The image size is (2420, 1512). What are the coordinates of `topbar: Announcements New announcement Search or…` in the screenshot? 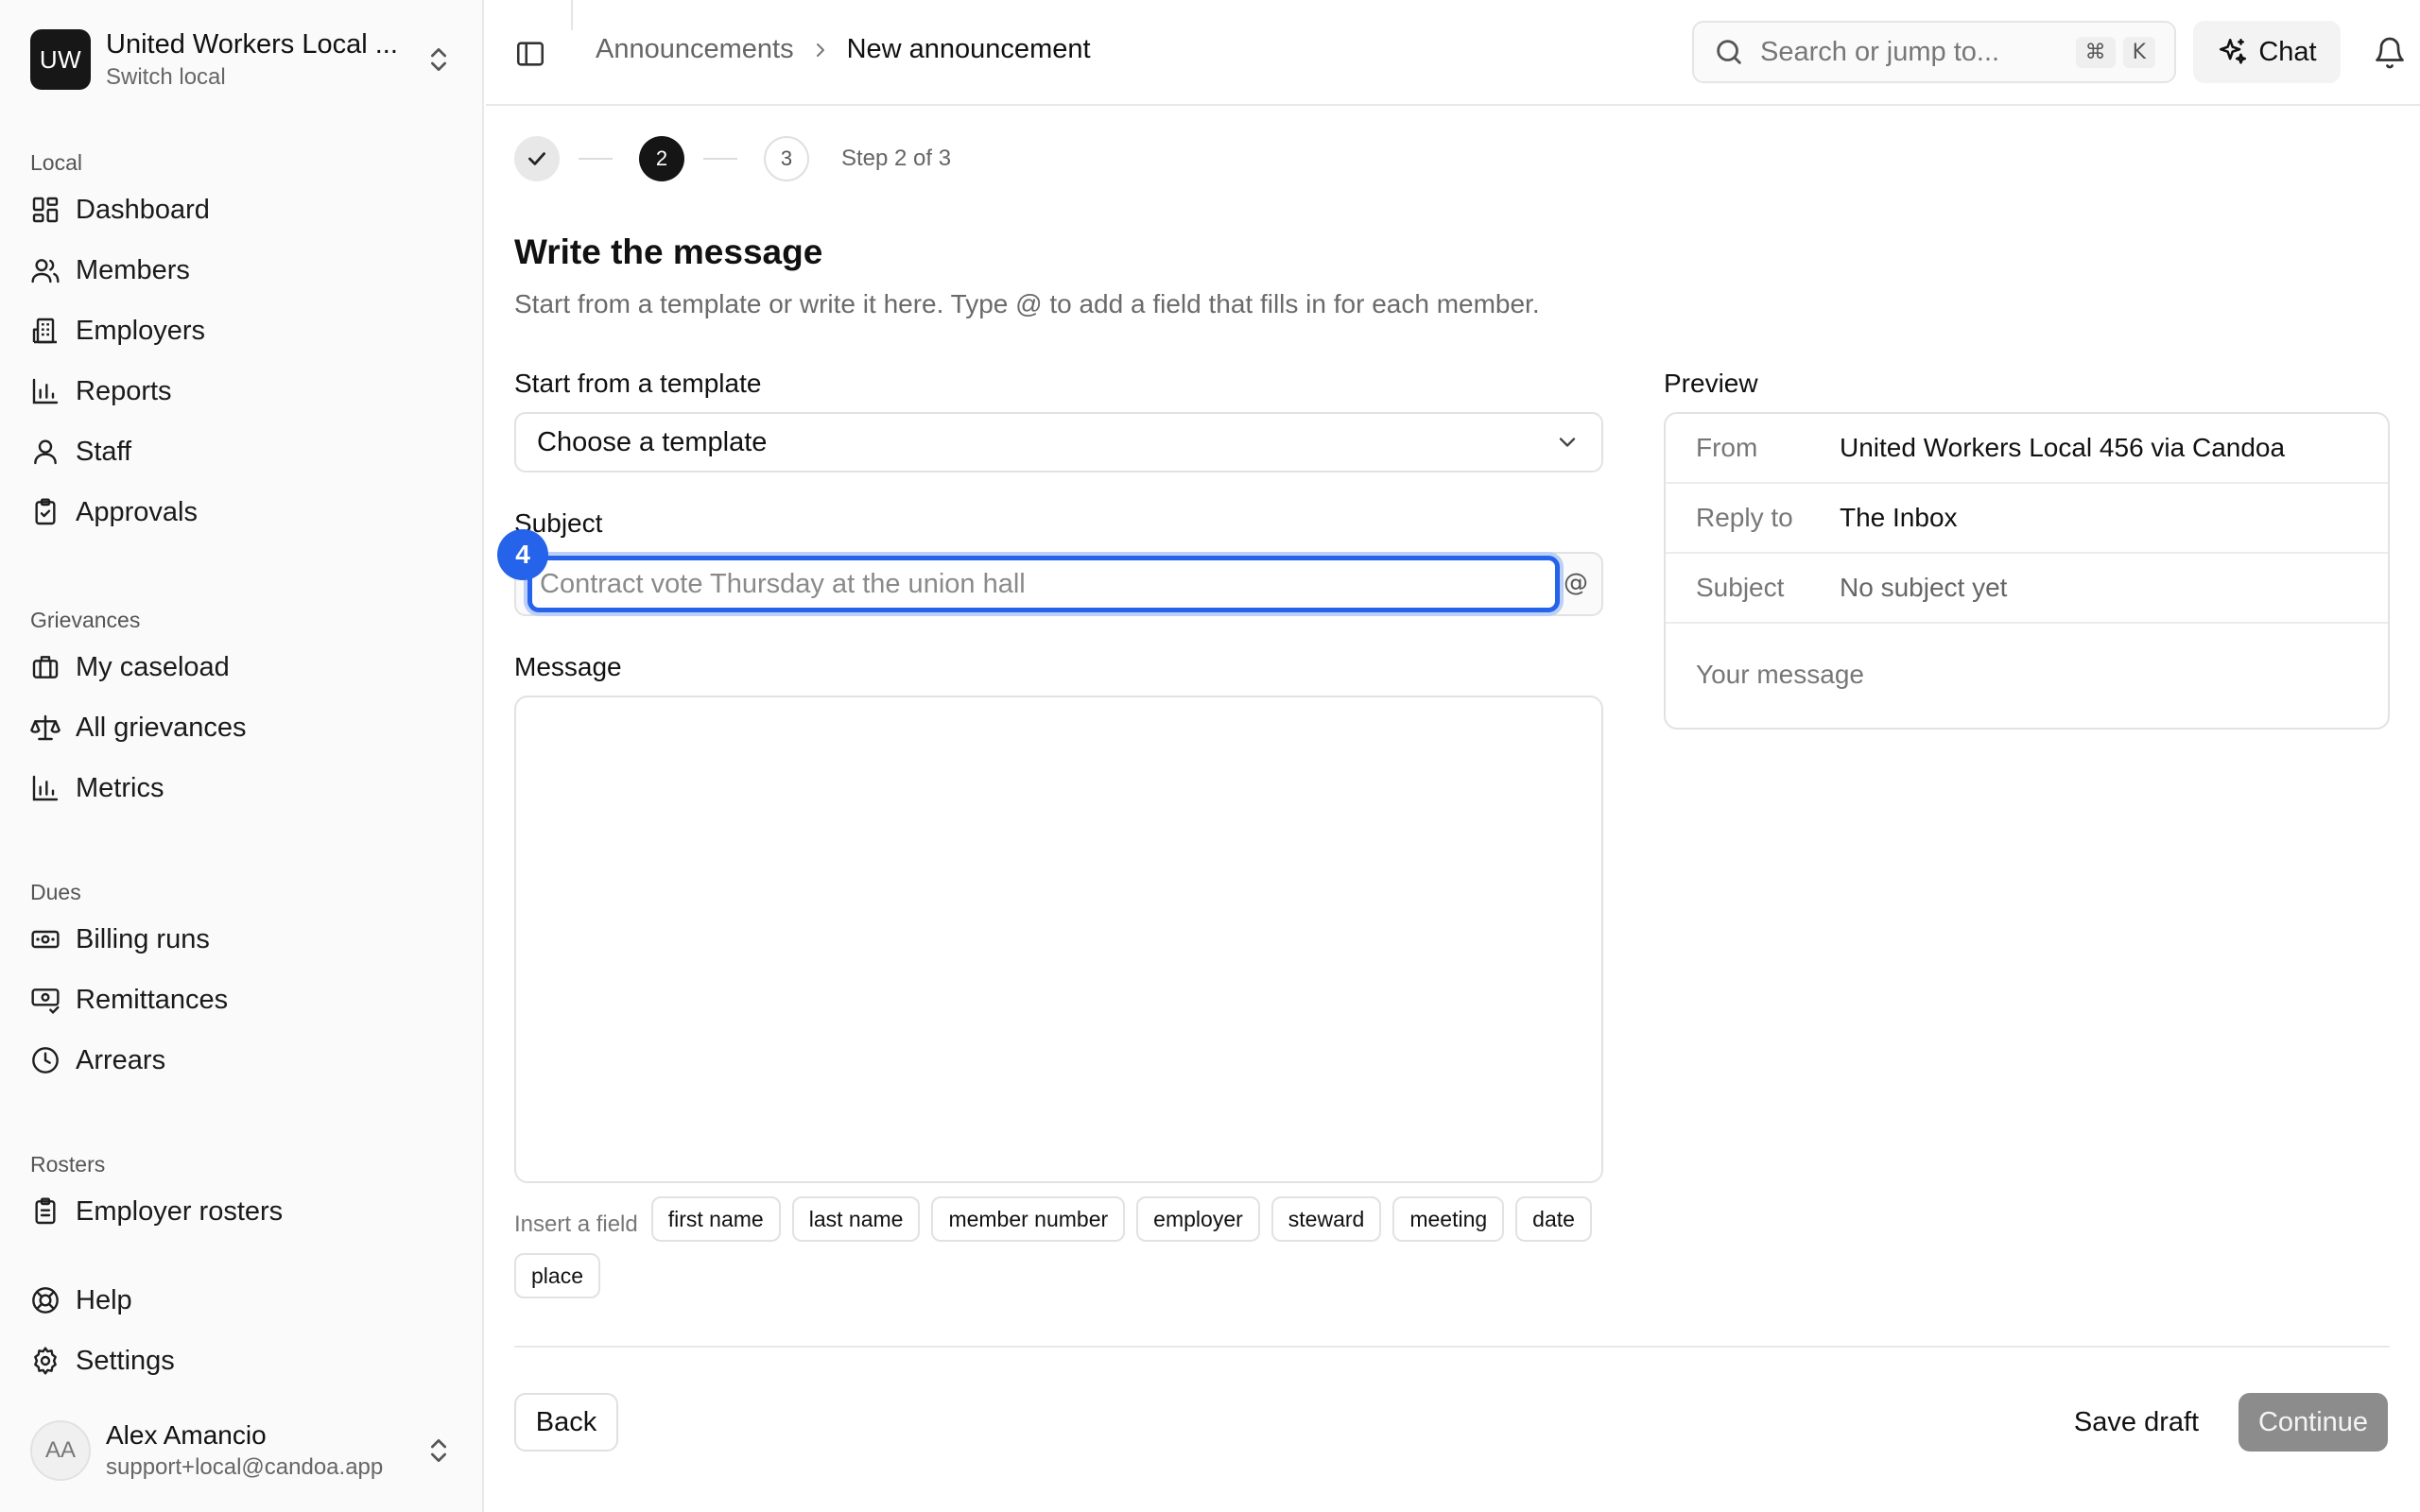 It's located at (1453, 53).